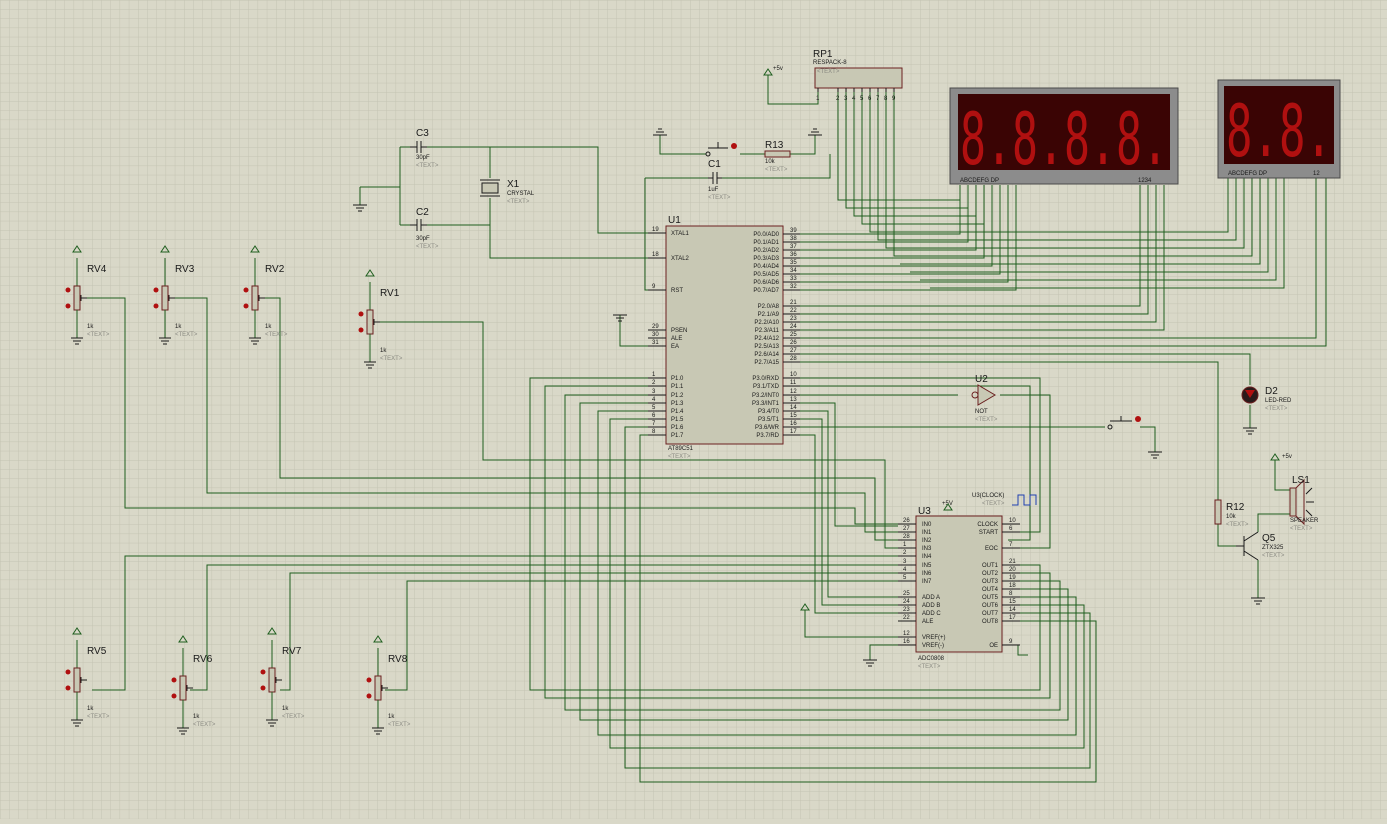  I want to click on u3-pin-name: OUT4, so click(990, 590).